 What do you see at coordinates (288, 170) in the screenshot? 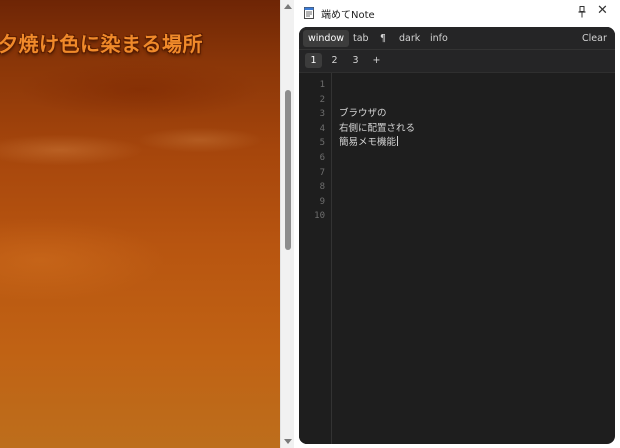
I see `scroll-thumb` at bounding box center [288, 170].